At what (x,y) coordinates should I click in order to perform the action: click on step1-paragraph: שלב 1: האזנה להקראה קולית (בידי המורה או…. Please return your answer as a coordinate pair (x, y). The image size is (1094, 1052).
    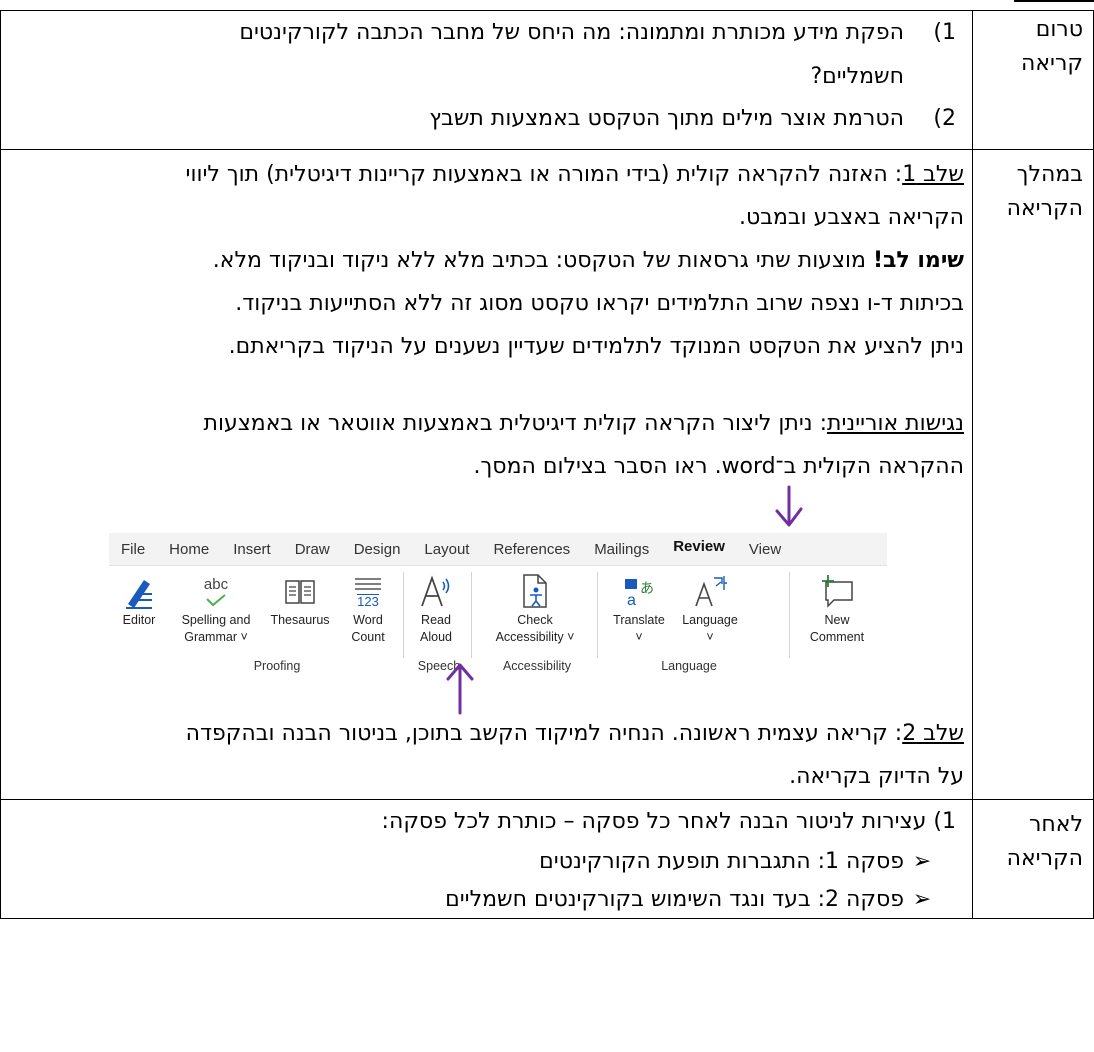
    Looking at the image, I should click on (482, 174).